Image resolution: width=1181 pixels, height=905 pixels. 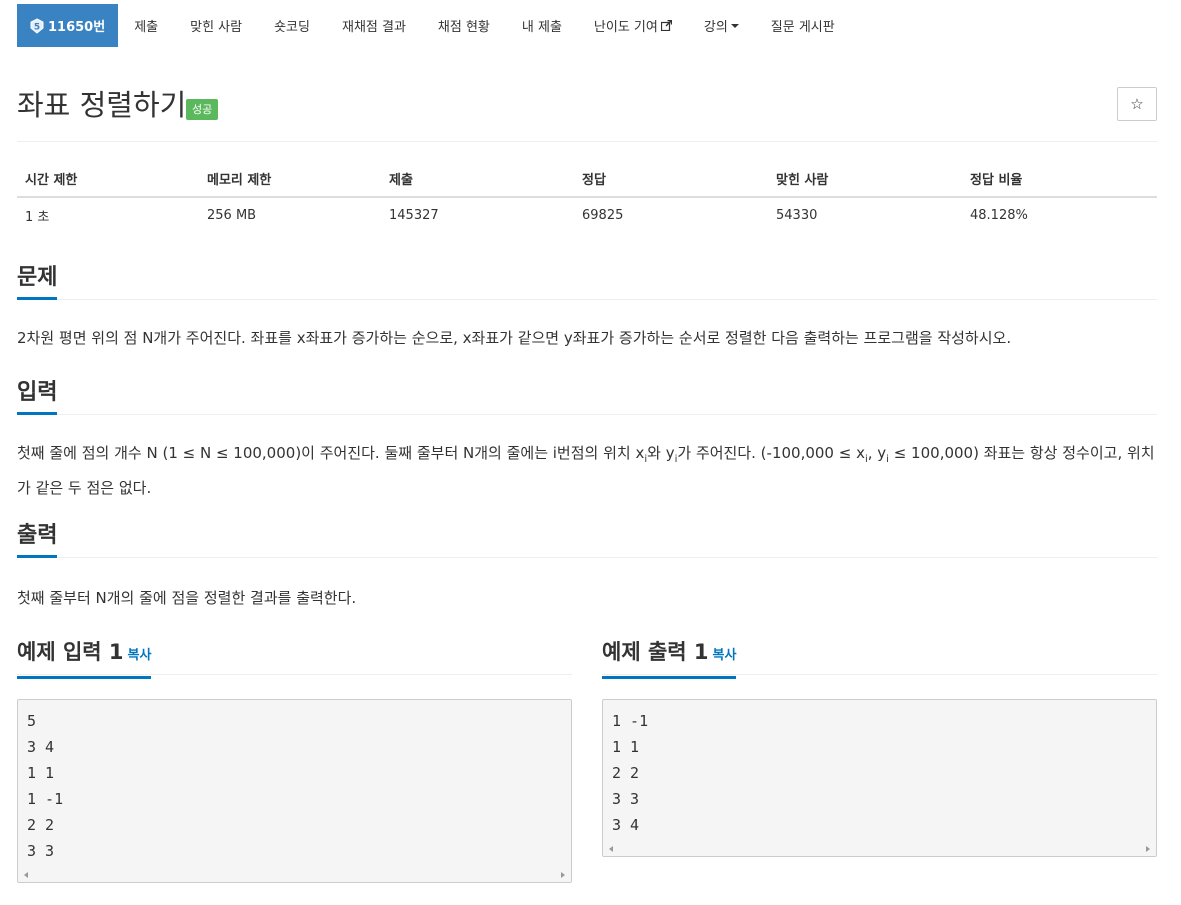 I want to click on input-text-part: , y, so click(x=877, y=453).